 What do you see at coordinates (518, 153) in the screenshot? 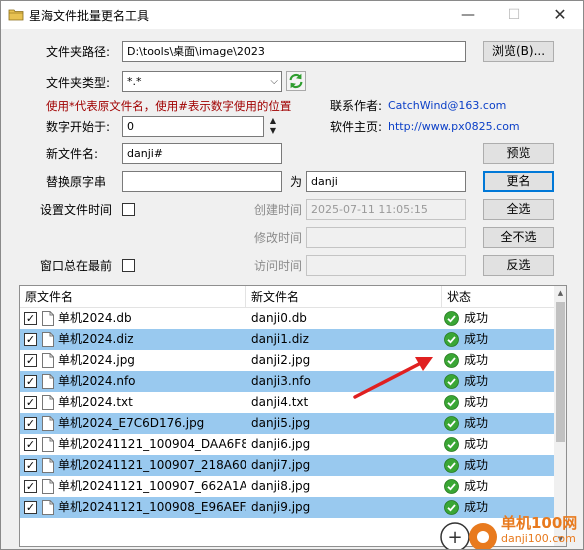
I see `preview-button: 预览` at bounding box center [518, 153].